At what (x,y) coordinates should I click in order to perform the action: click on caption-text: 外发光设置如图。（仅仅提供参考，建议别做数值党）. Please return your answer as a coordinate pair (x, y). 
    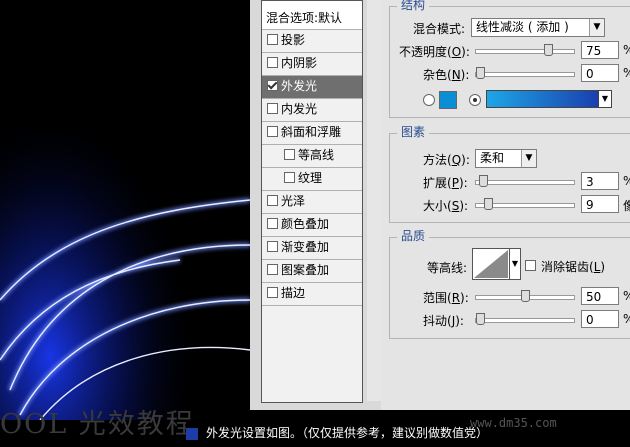
    Looking at the image, I should click on (347, 433).